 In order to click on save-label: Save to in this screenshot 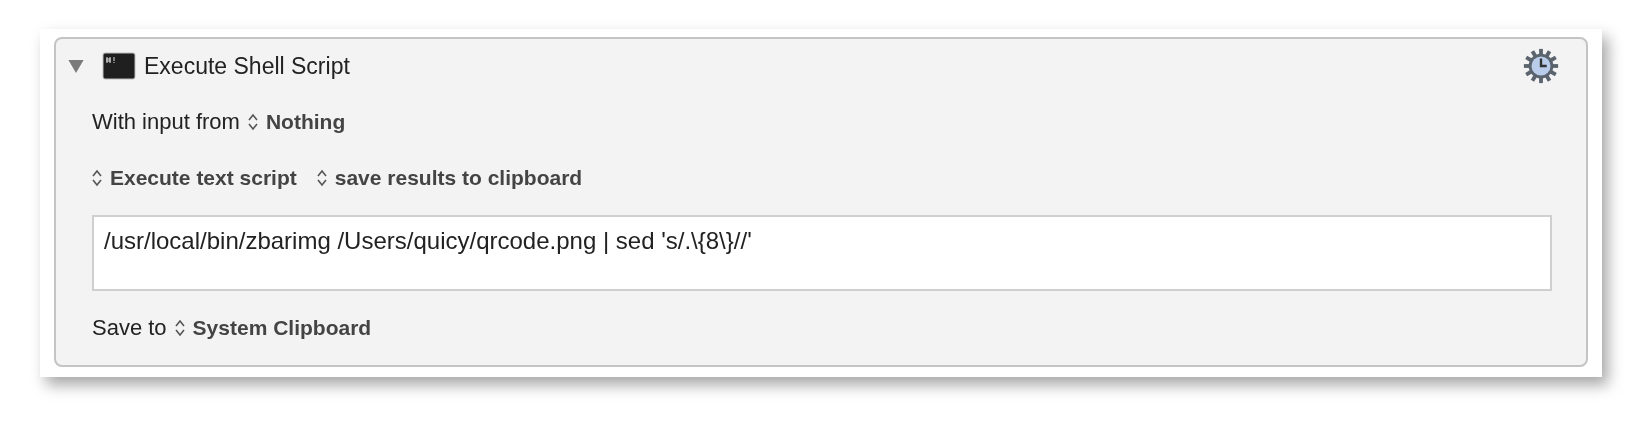, I will do `click(129, 328)`.